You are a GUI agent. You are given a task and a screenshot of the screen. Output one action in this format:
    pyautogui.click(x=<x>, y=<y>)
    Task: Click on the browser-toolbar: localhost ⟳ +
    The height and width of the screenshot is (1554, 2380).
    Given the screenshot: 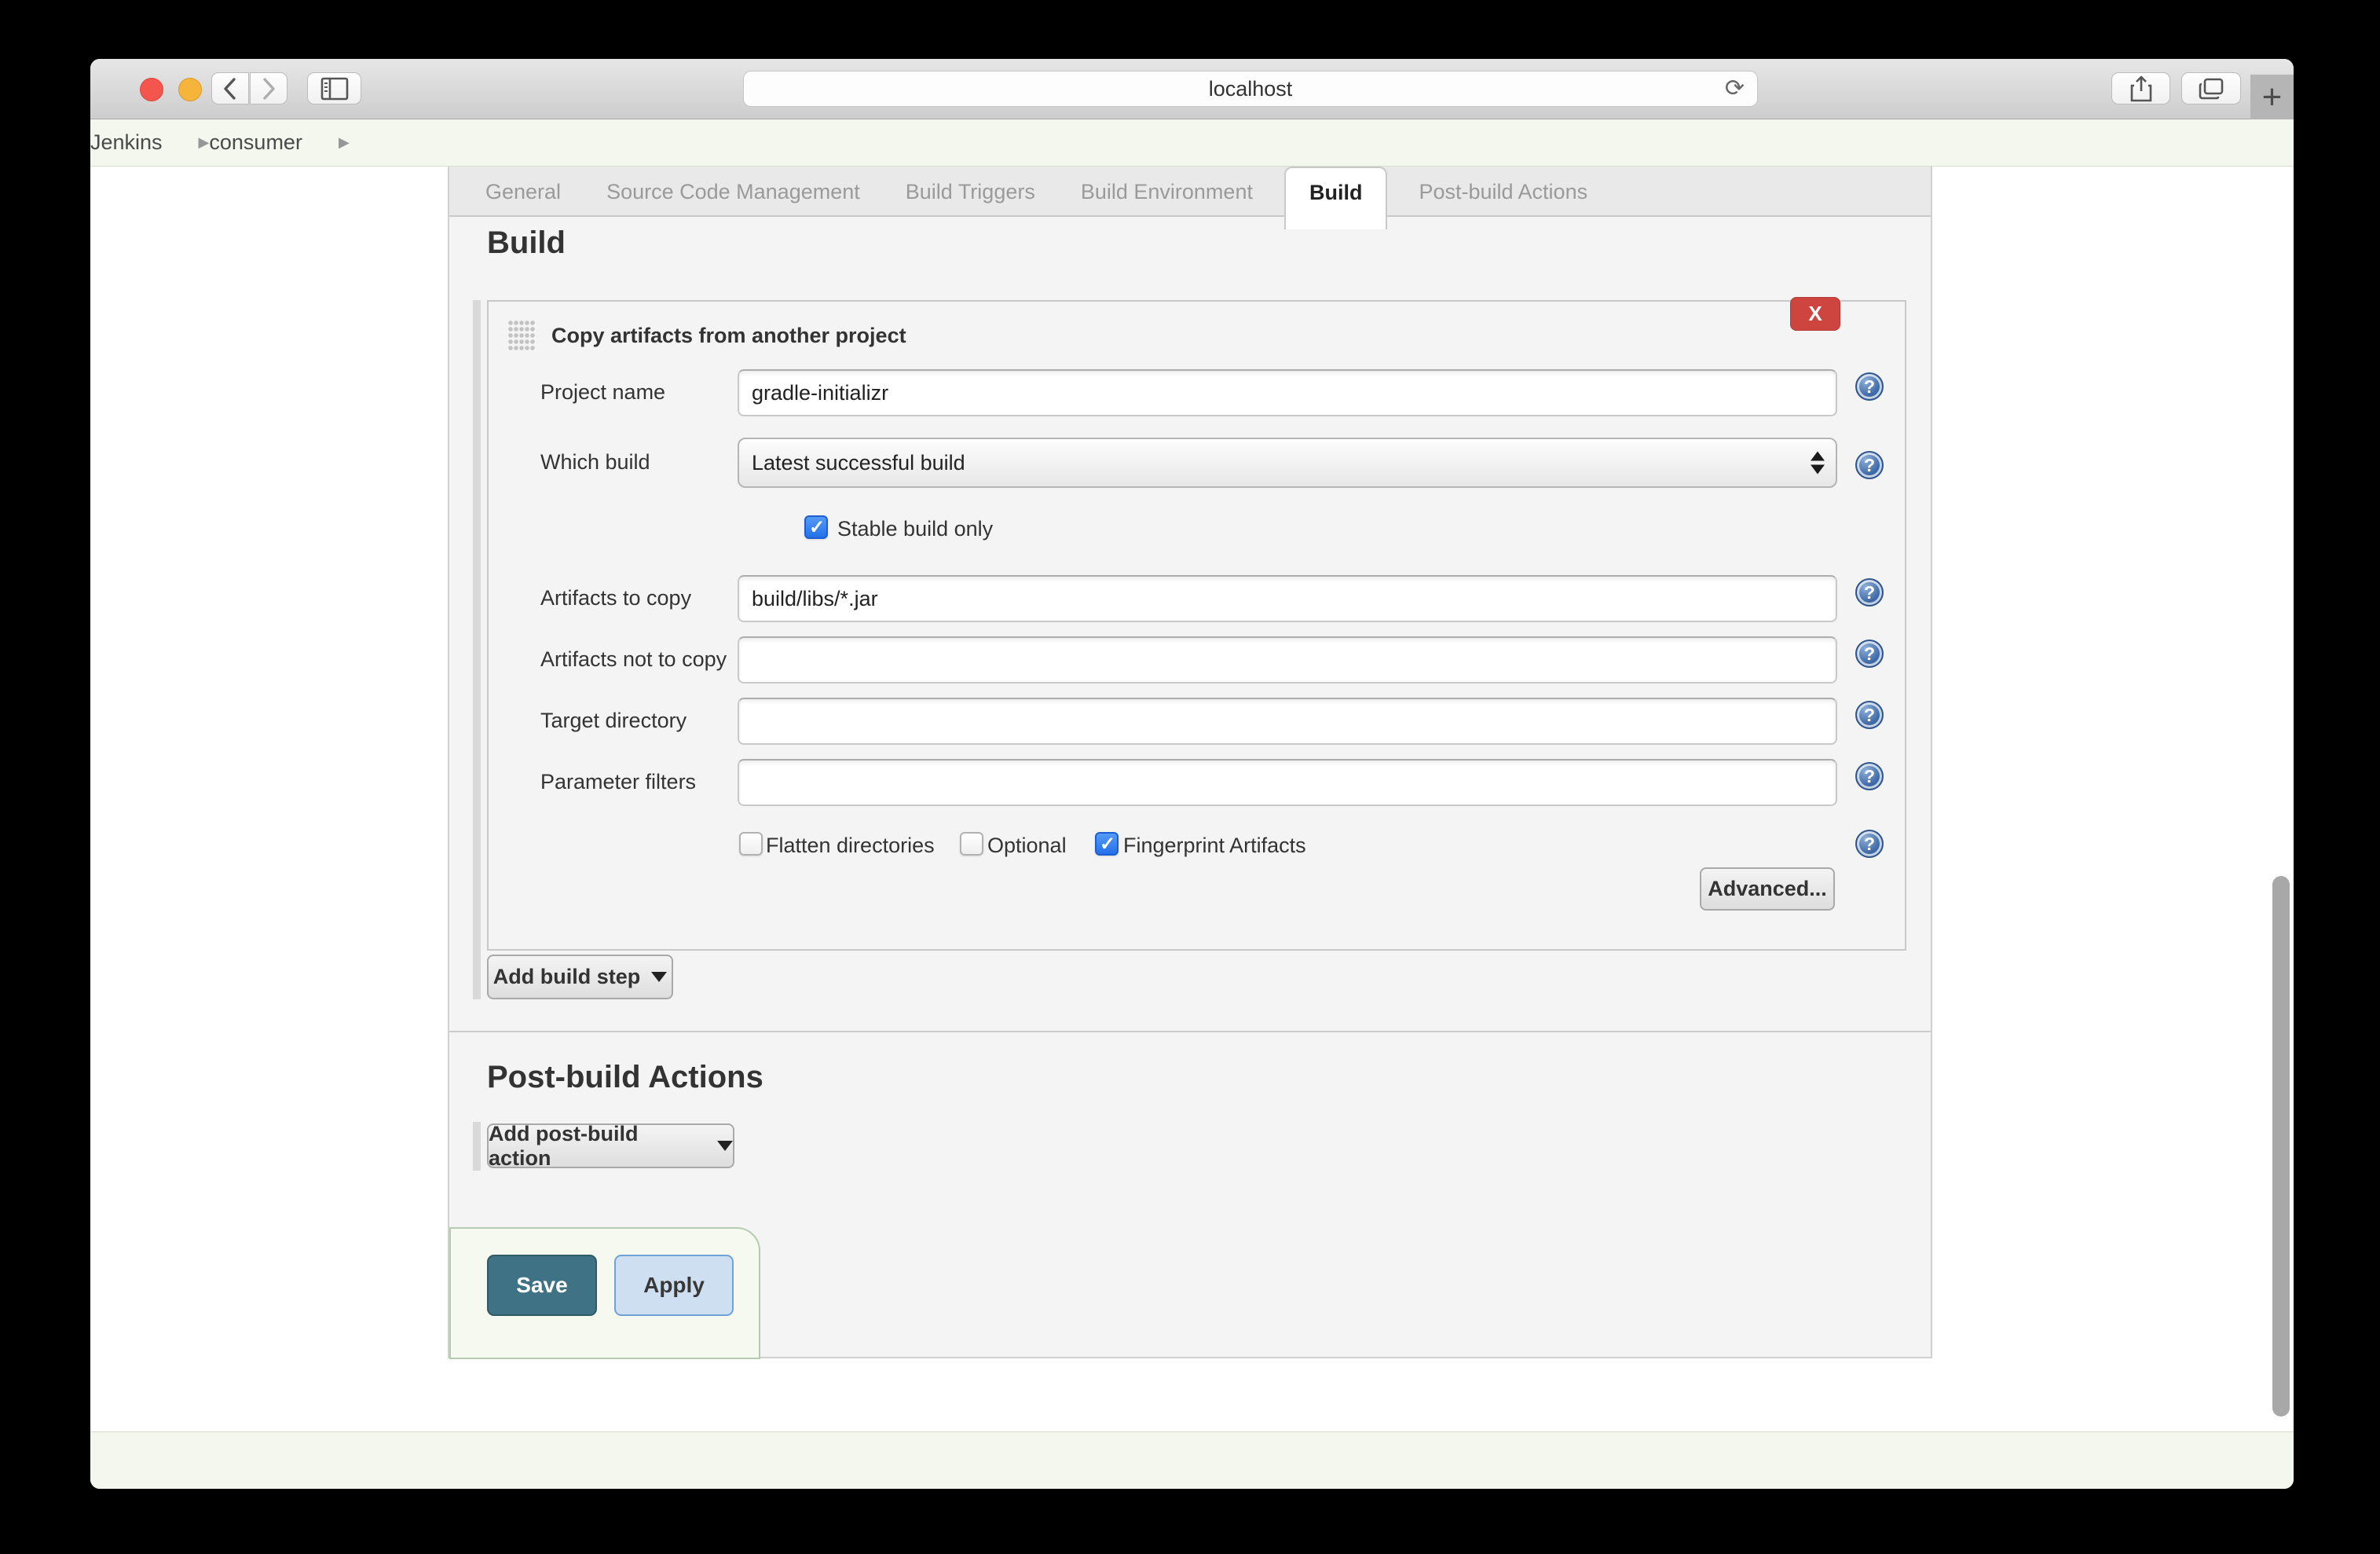 What is the action you would take?
    pyautogui.click(x=1192, y=89)
    